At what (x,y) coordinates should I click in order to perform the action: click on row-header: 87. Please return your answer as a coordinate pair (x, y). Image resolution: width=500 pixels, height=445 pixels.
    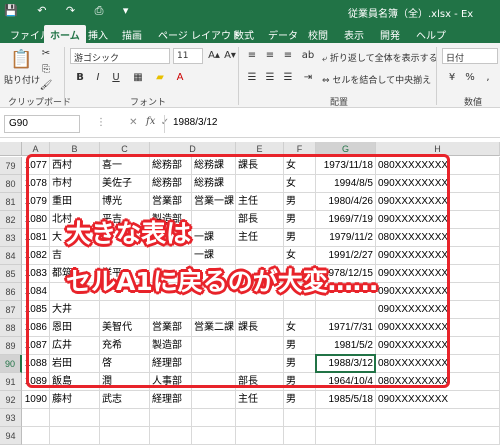
    Looking at the image, I should click on (11, 310).